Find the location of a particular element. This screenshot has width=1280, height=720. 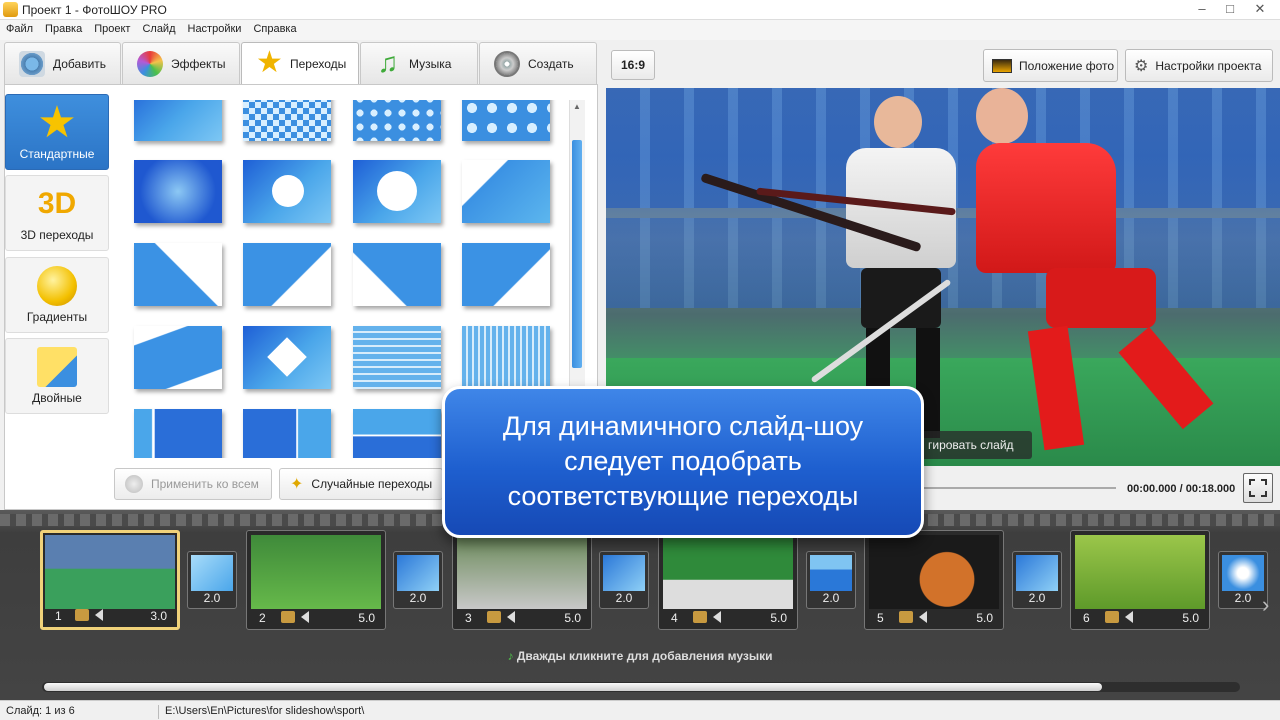

slide-number: 2 is located at coordinates (262, 618).